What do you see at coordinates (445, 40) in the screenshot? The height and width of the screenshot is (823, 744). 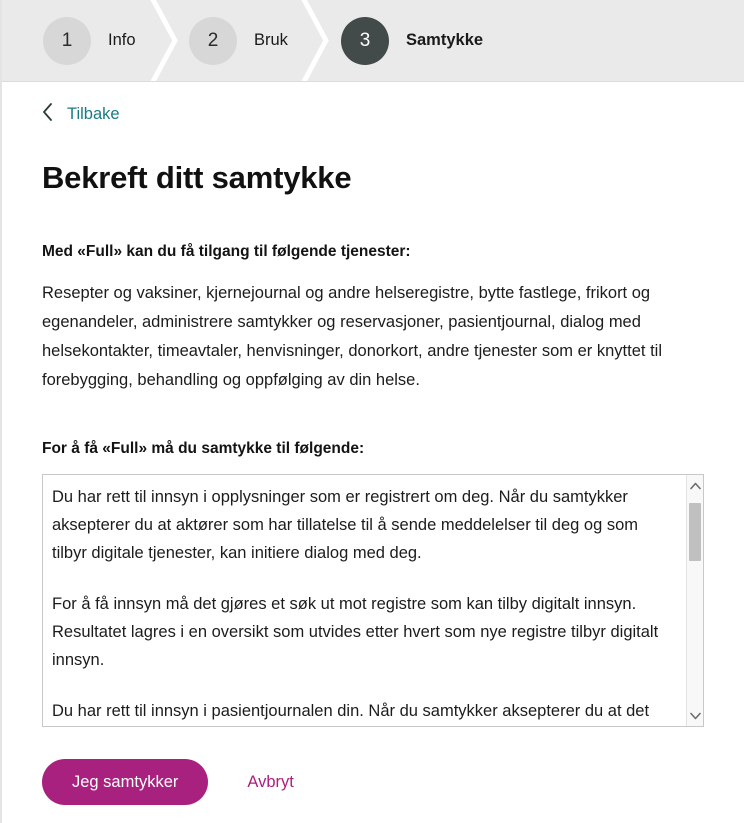 I see `step-3-label: Samtykke` at bounding box center [445, 40].